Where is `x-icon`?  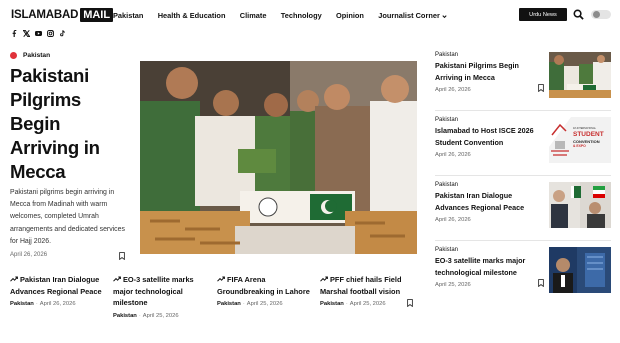
x-icon is located at coordinates (26, 33).